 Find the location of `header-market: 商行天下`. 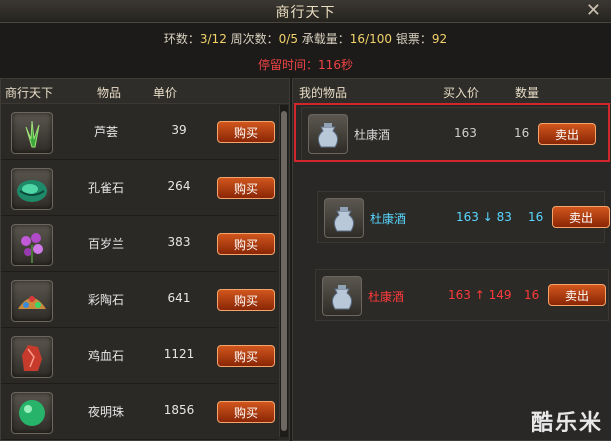

header-market: 商行天下 is located at coordinates (29, 93).